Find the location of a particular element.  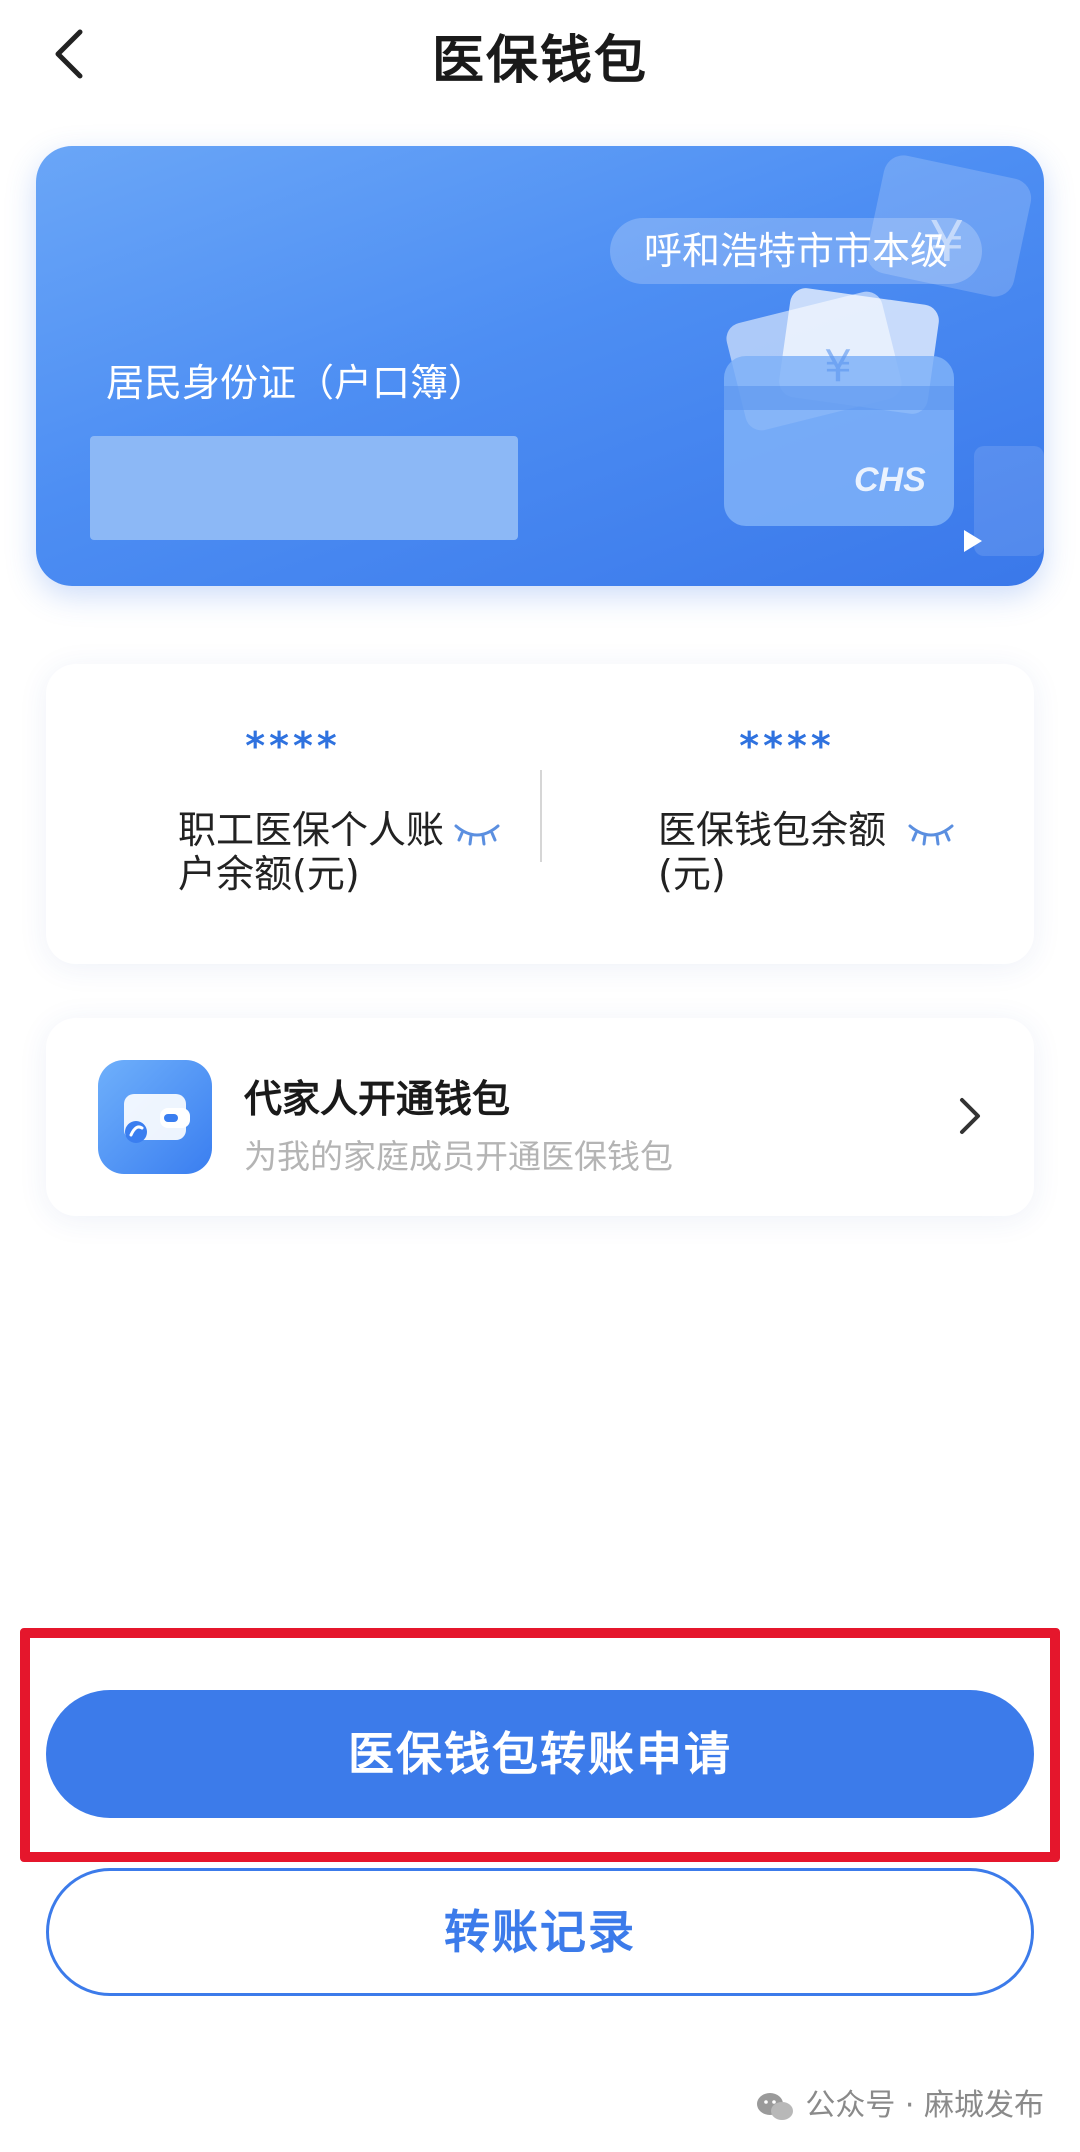

transfer-apply-button: 医保钱包转账申请 is located at coordinates (540, 1754).